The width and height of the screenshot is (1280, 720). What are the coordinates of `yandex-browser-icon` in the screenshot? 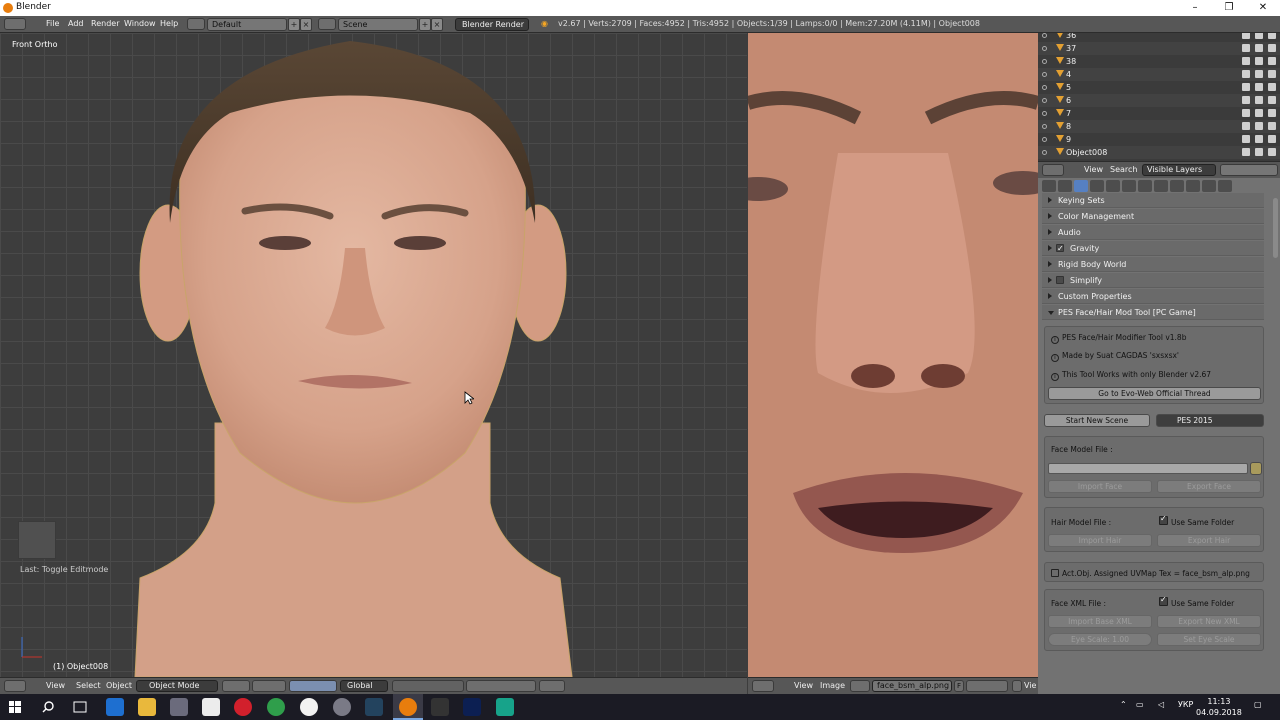 It's located at (309, 707).